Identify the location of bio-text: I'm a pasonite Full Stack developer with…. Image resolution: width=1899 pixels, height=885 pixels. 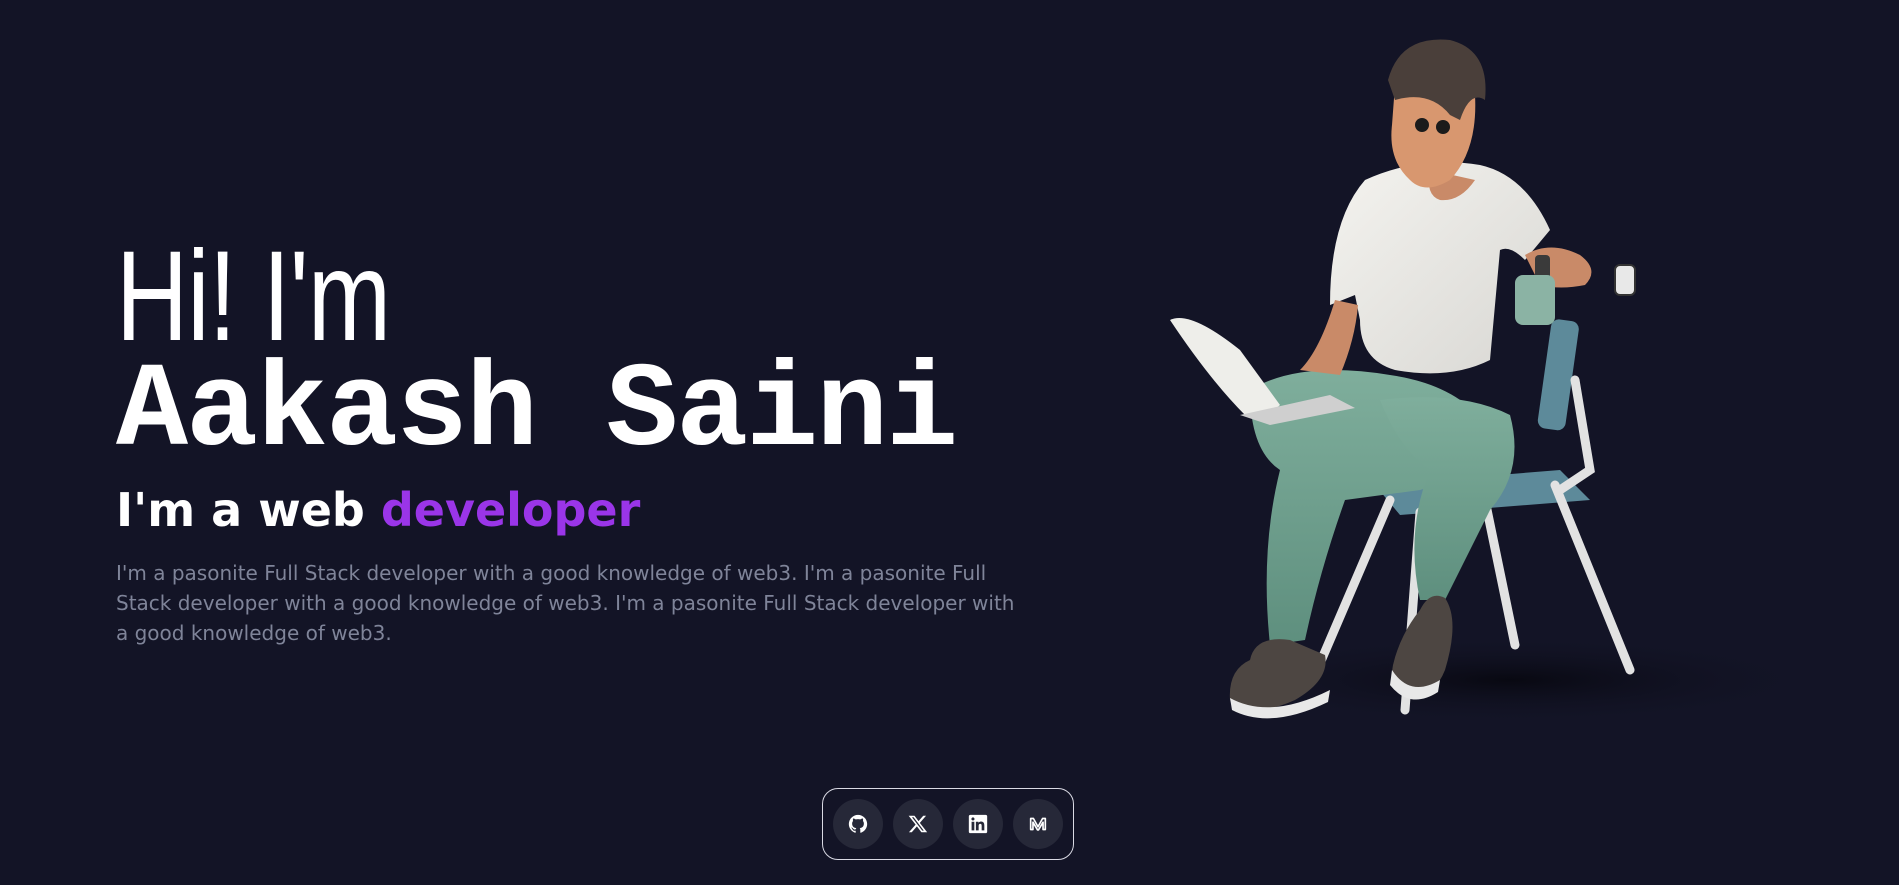
(565, 603).